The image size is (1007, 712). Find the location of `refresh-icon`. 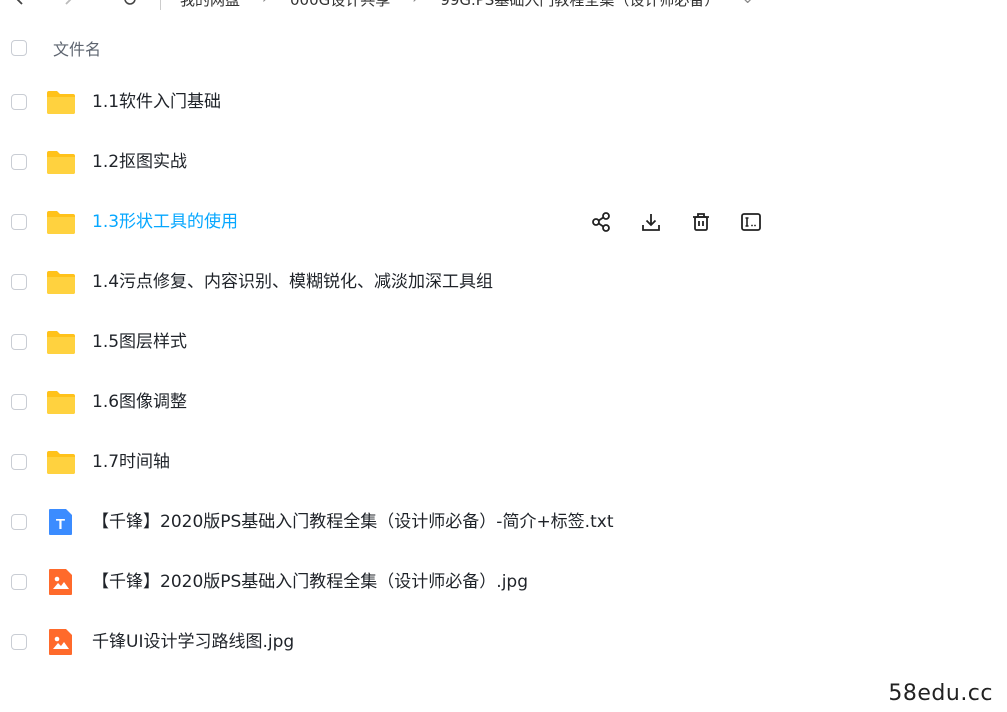

refresh-icon is located at coordinates (130, 4).